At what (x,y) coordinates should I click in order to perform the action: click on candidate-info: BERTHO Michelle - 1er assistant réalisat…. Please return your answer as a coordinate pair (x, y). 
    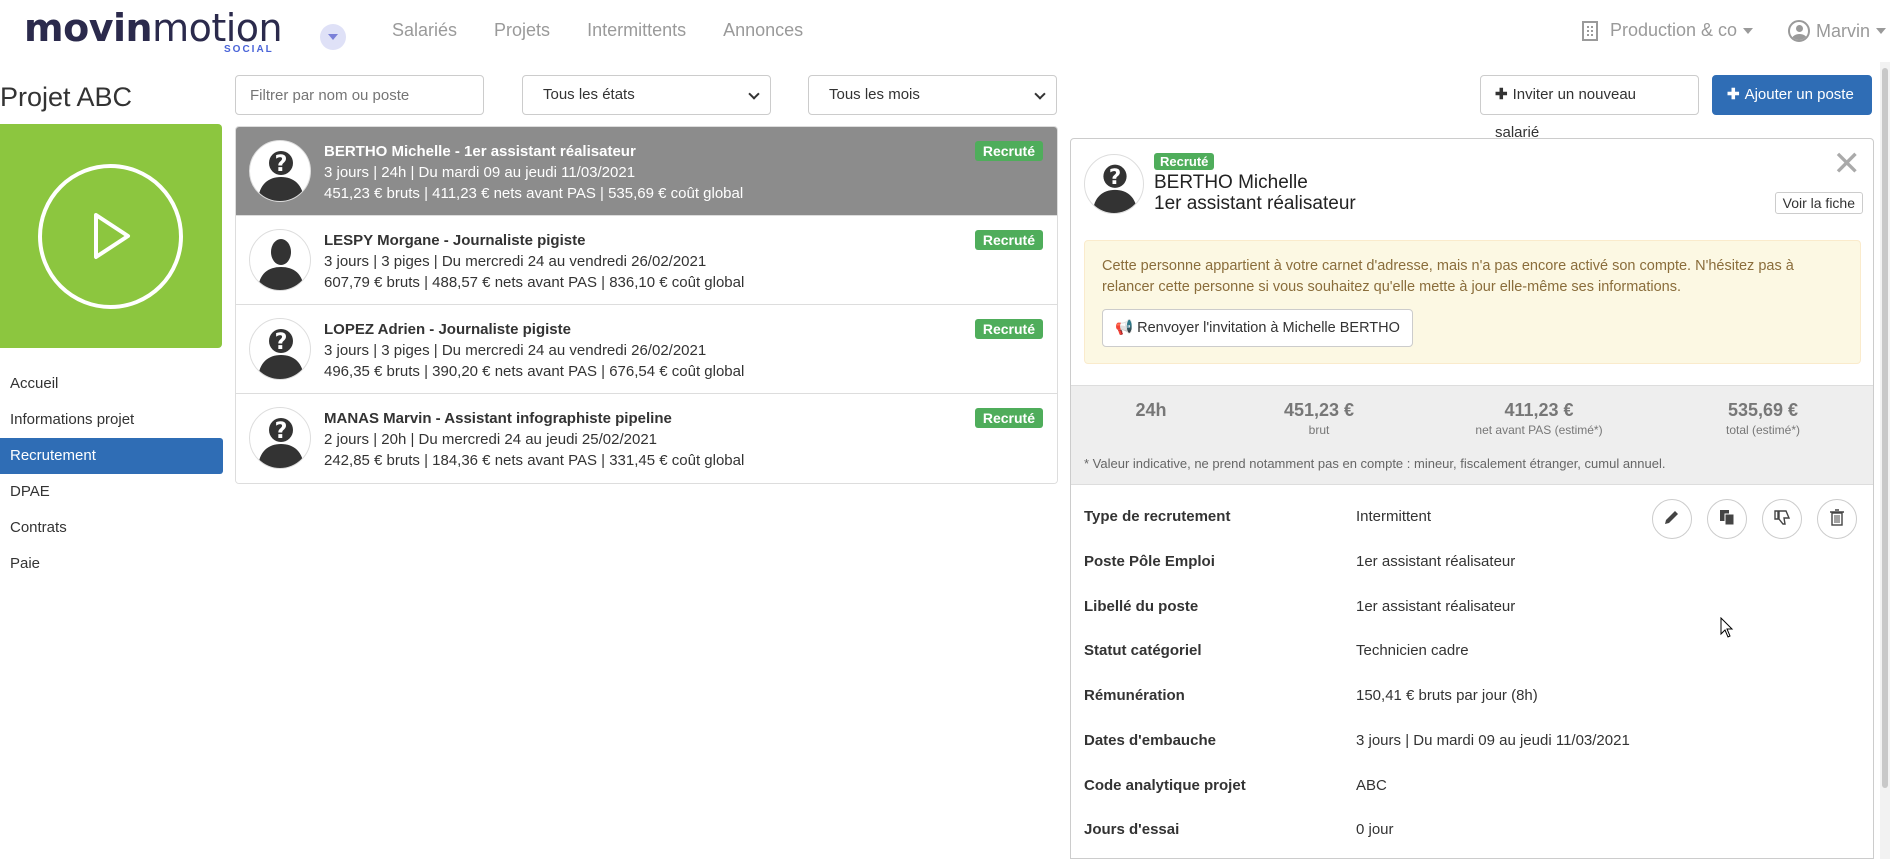
    Looking at the image, I should click on (533, 172).